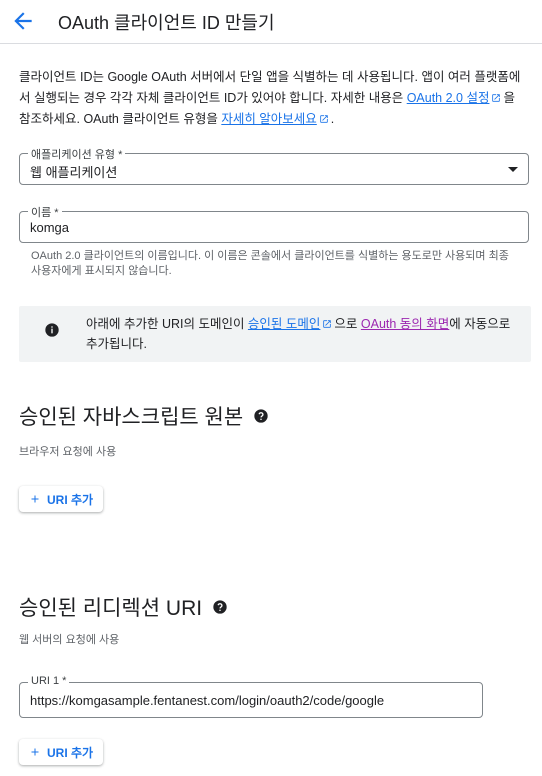 The height and width of the screenshot is (776, 542). What do you see at coordinates (131, 417) in the screenshot?
I see `origins-title-text: 승인된 자바스크립트 원본` at bounding box center [131, 417].